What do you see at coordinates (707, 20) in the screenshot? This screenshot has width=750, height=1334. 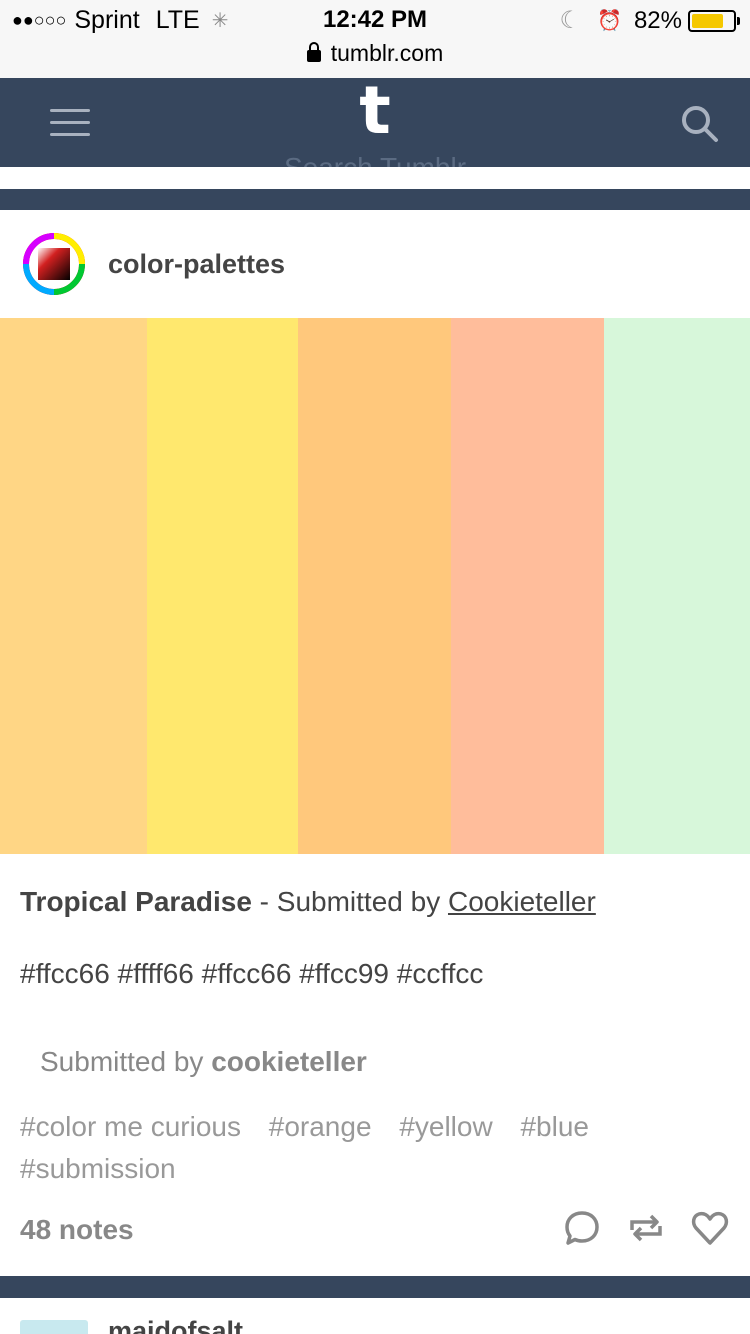 I see `battery-level` at bounding box center [707, 20].